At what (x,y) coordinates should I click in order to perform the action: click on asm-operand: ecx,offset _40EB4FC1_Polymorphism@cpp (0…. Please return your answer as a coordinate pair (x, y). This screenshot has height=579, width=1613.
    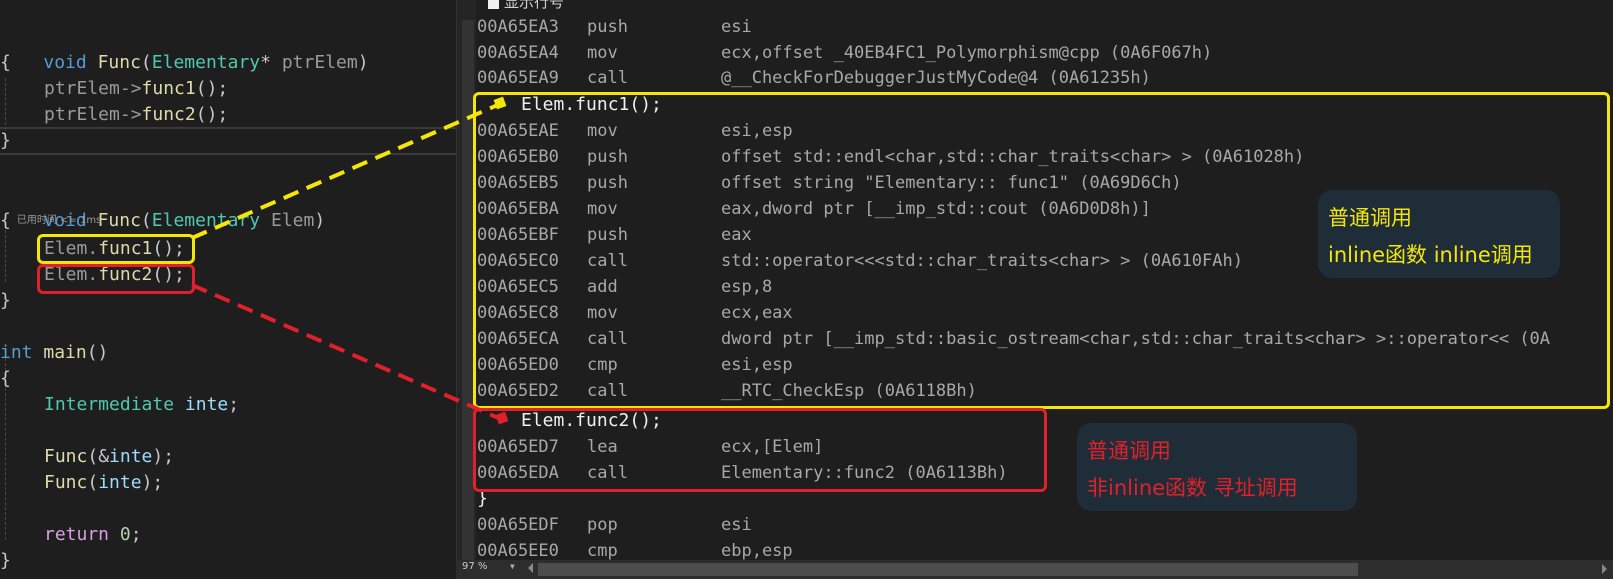
    Looking at the image, I should click on (967, 53).